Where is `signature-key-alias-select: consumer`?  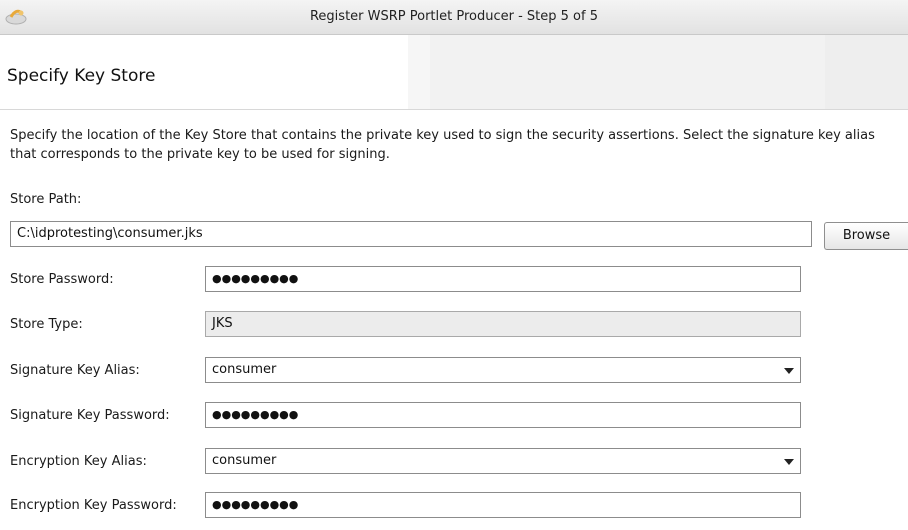
signature-key-alias-select: consumer is located at coordinates (503, 370).